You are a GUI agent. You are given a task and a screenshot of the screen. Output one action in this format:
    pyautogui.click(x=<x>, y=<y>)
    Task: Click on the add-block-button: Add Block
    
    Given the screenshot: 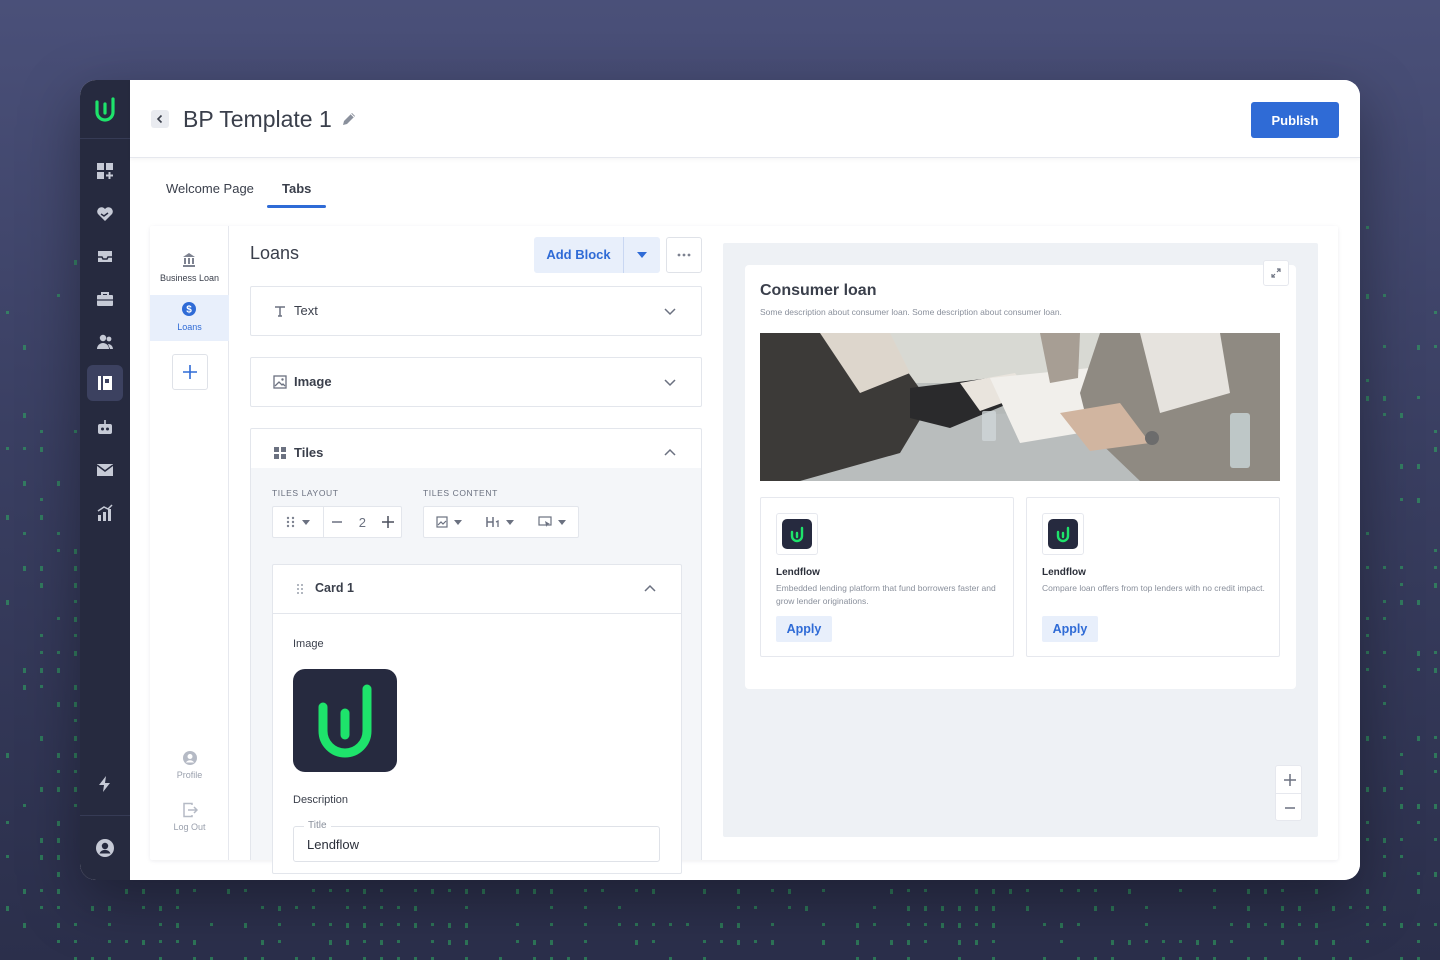 What is the action you would take?
    pyautogui.click(x=579, y=255)
    